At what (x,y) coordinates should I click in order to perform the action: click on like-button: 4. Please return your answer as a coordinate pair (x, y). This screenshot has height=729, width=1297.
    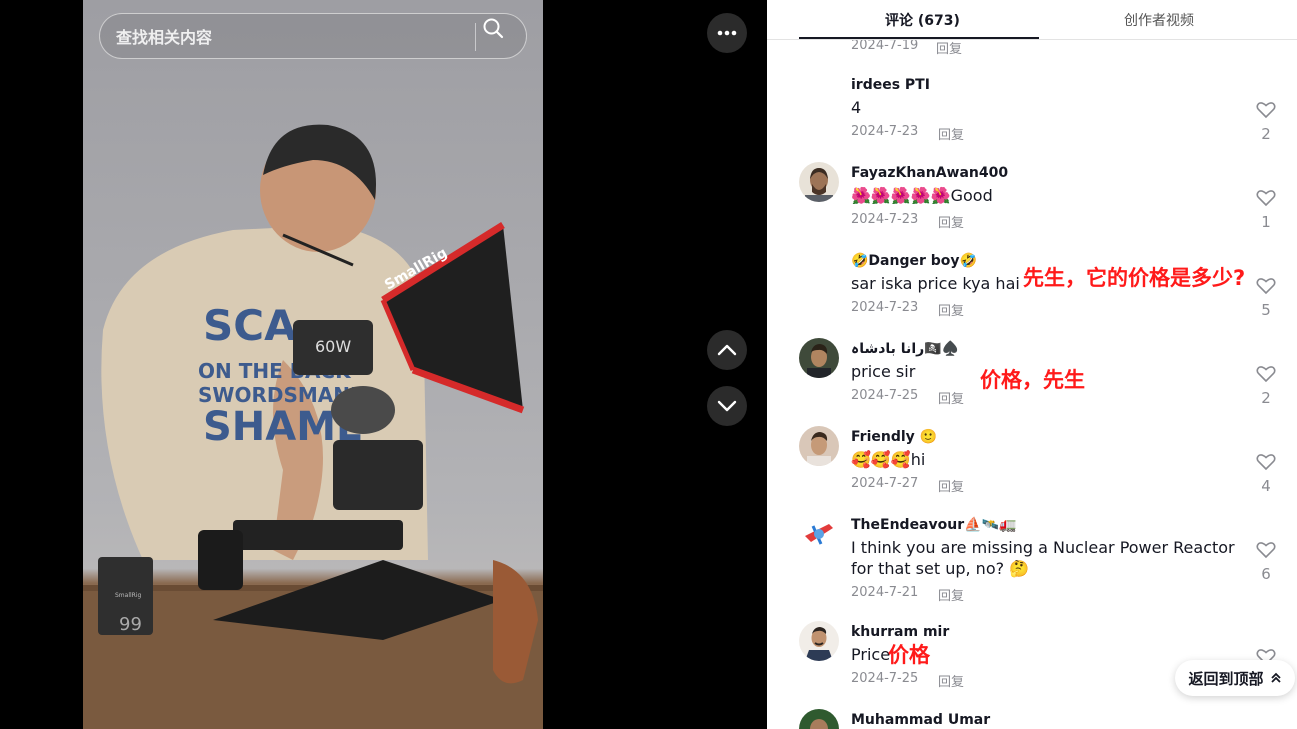
    Looking at the image, I should click on (1266, 474).